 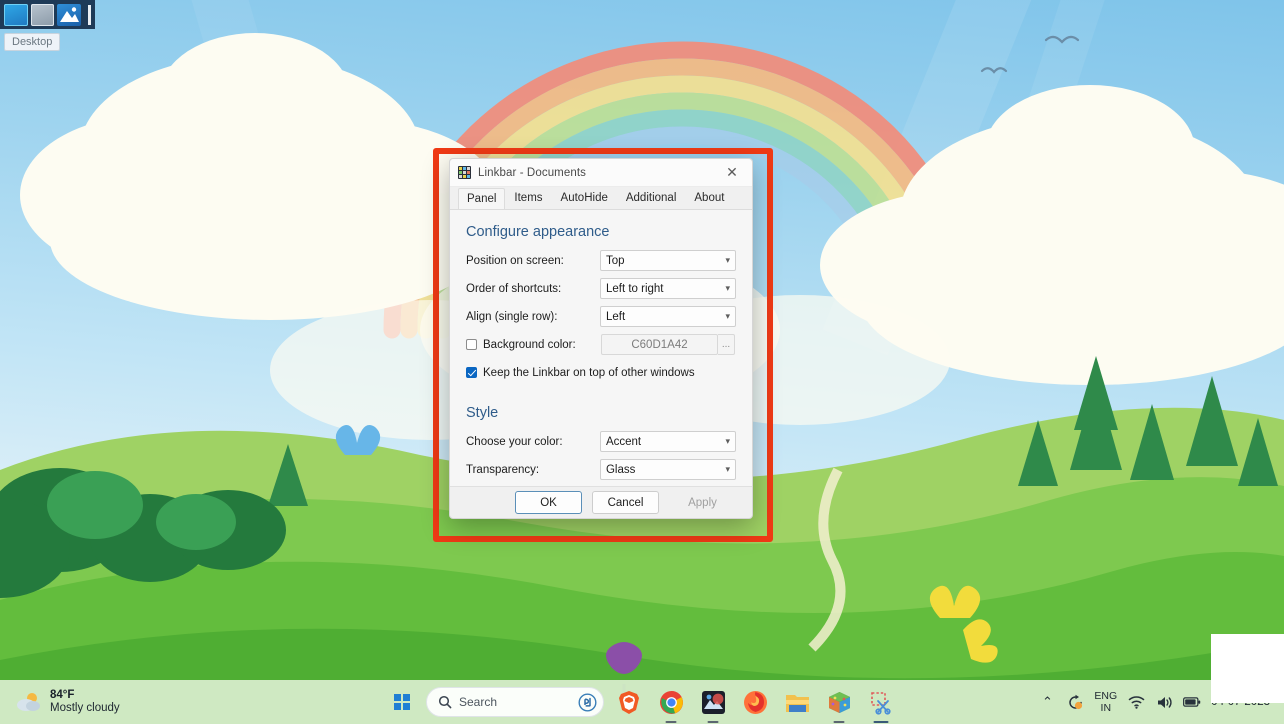 What do you see at coordinates (42, 14) in the screenshot?
I see `documents-icon` at bounding box center [42, 14].